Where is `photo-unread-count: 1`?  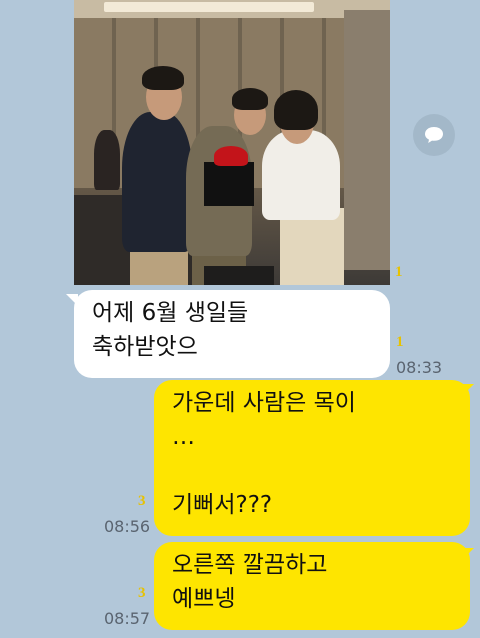 photo-unread-count: 1 is located at coordinates (399, 272).